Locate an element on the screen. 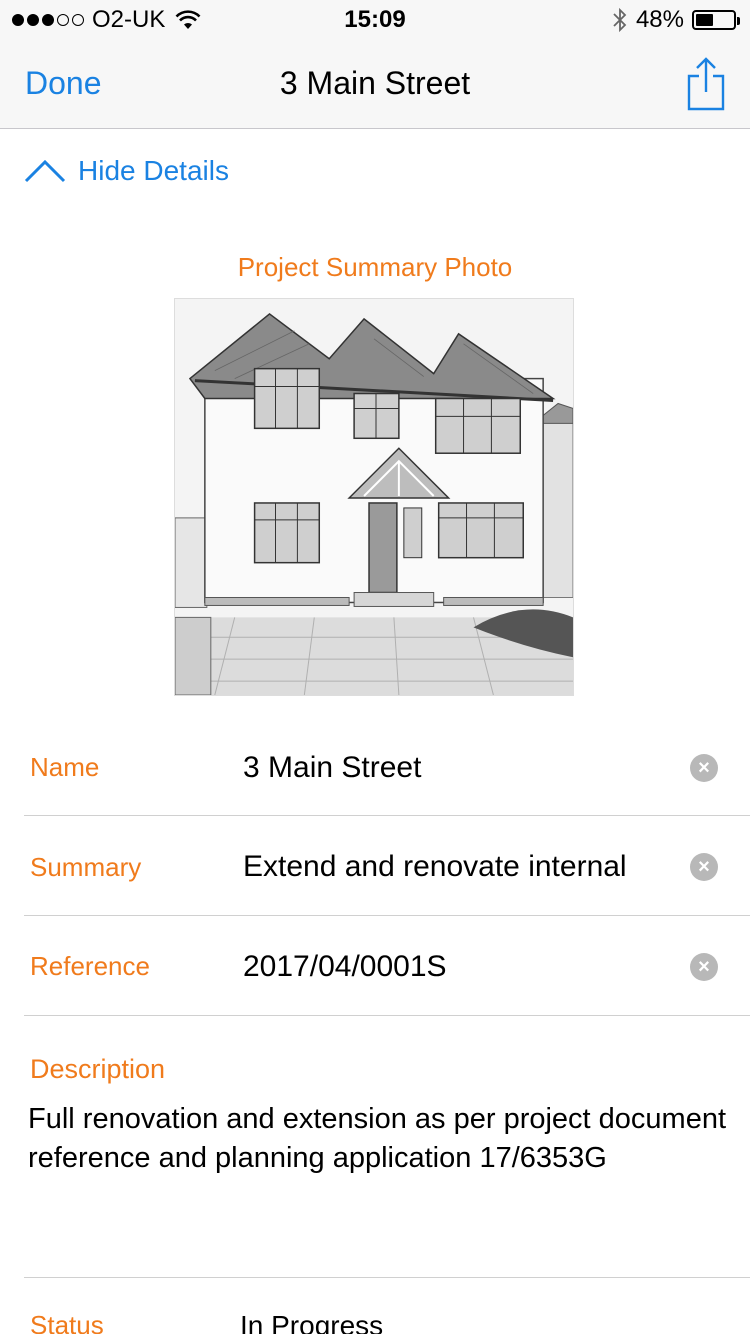 This screenshot has width=750, height=1334. chevron-up-icon is located at coordinates (45, 171).